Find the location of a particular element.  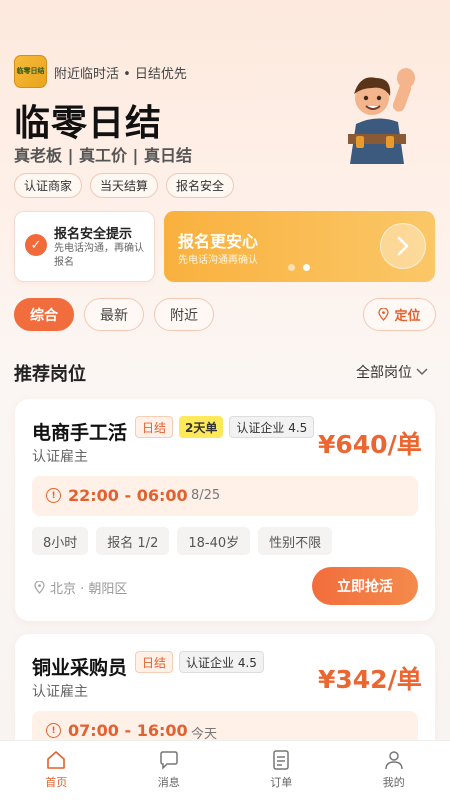

safety-notice-card: ✓ 报名安全提示 先电话沟通，再确认报名 is located at coordinates (84, 246).